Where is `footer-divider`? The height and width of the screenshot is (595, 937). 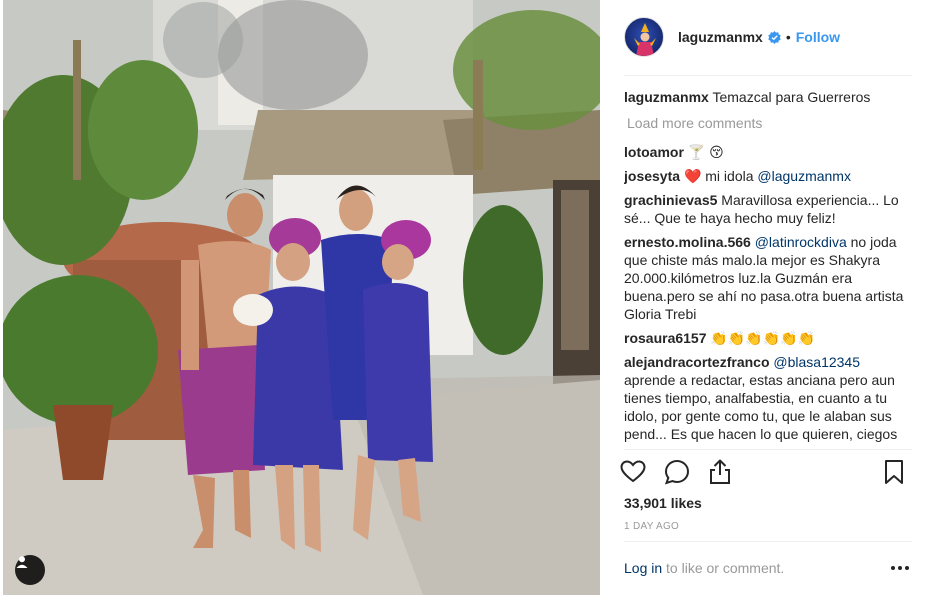
footer-divider is located at coordinates (768, 541).